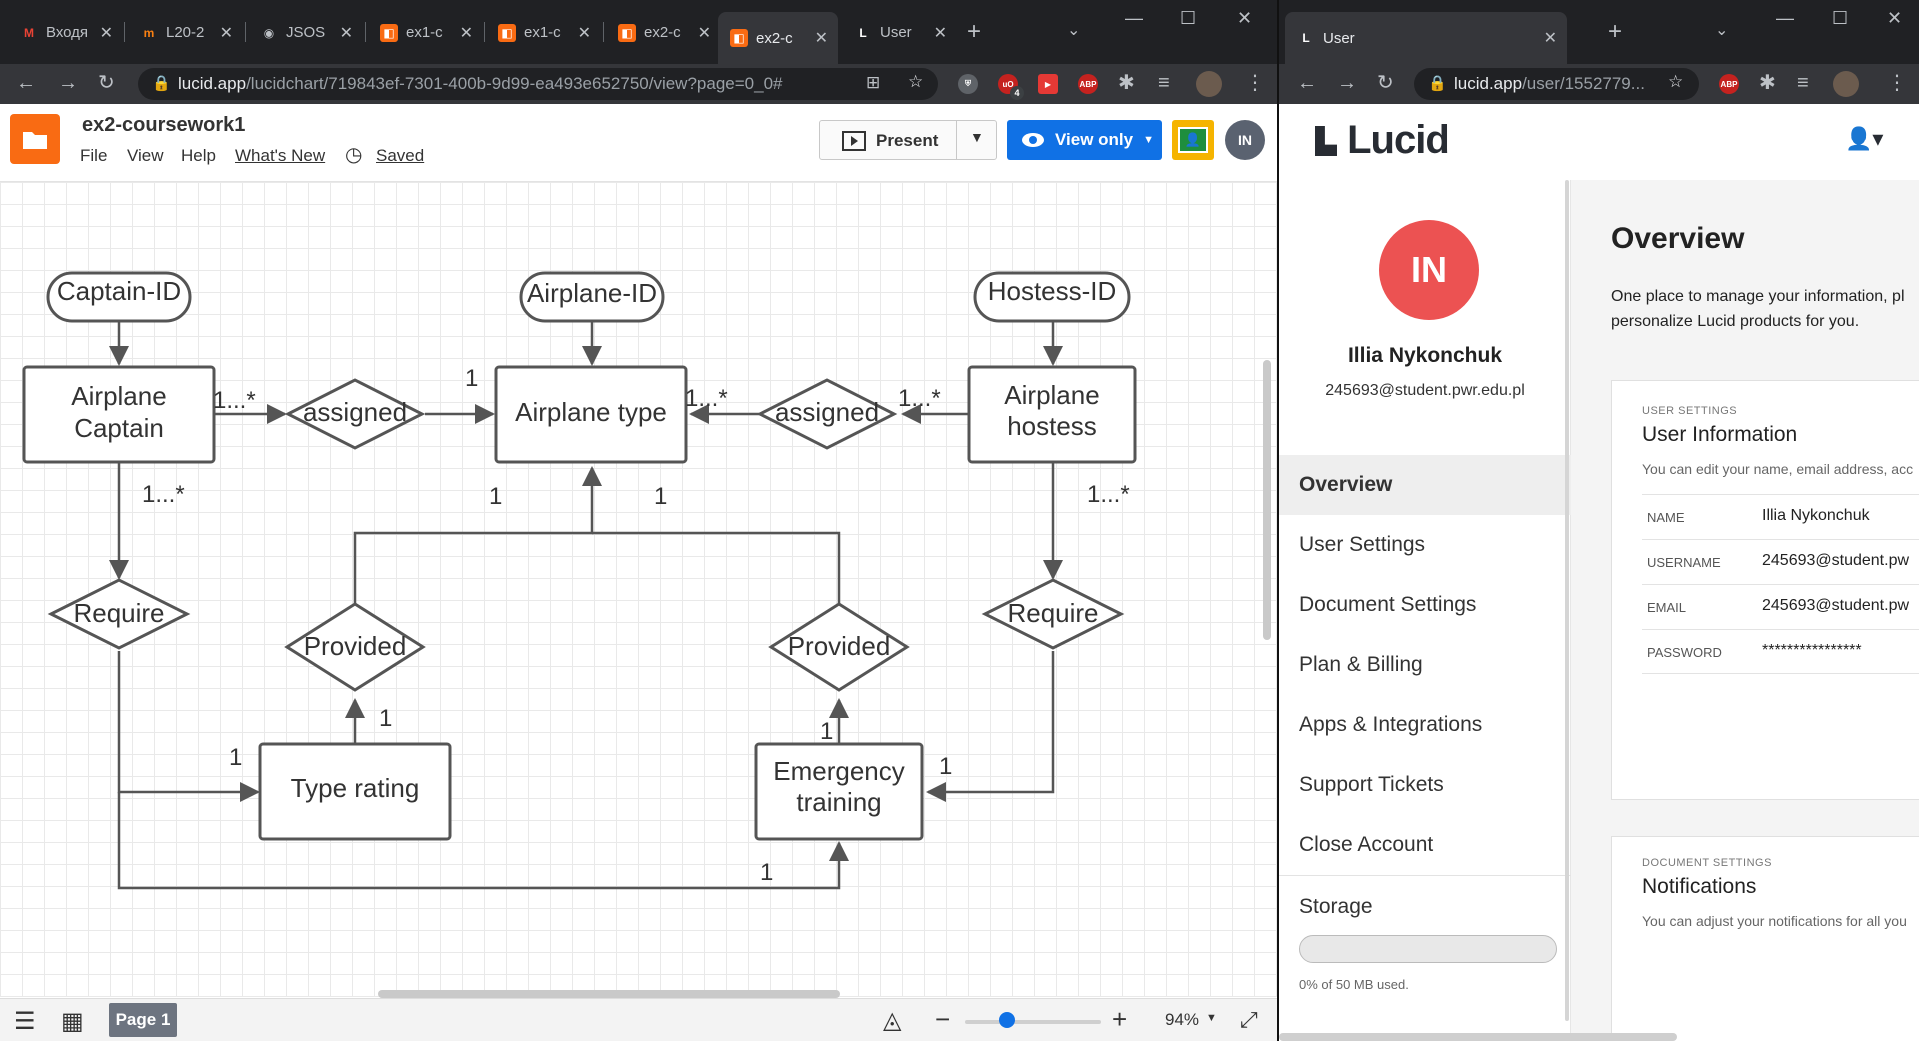  What do you see at coordinates (1780, 606) in the screenshot?
I see `user-info-row-email: EMAIL 245693@student.pw` at bounding box center [1780, 606].